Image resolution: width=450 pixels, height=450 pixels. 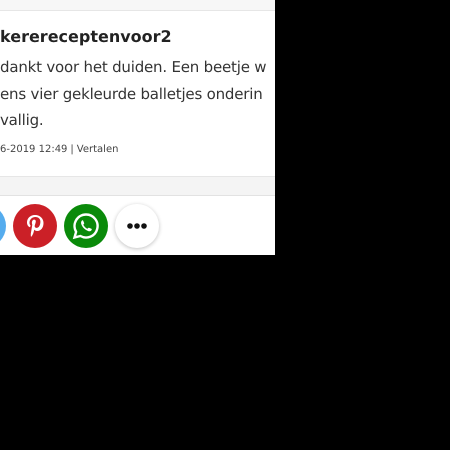 I want to click on comment-date: 6-2019 12:49, so click(x=34, y=149).